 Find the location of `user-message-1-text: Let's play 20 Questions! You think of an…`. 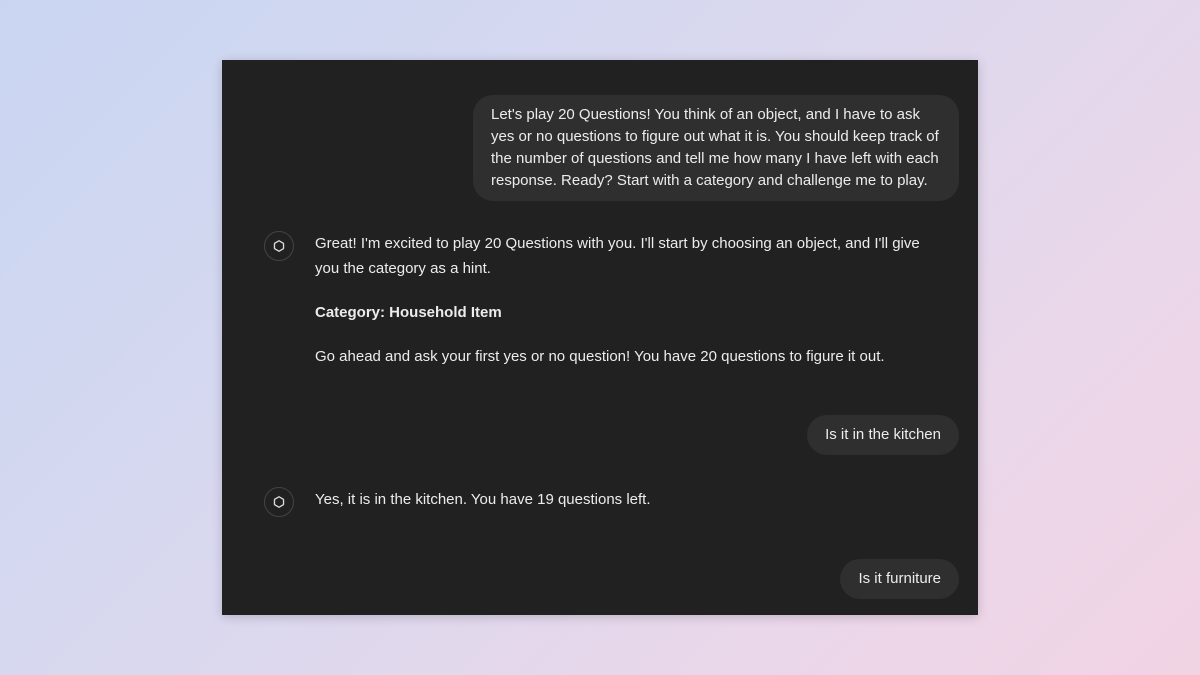

user-message-1-text: Let's play 20 Questions! You think of an… is located at coordinates (715, 147).